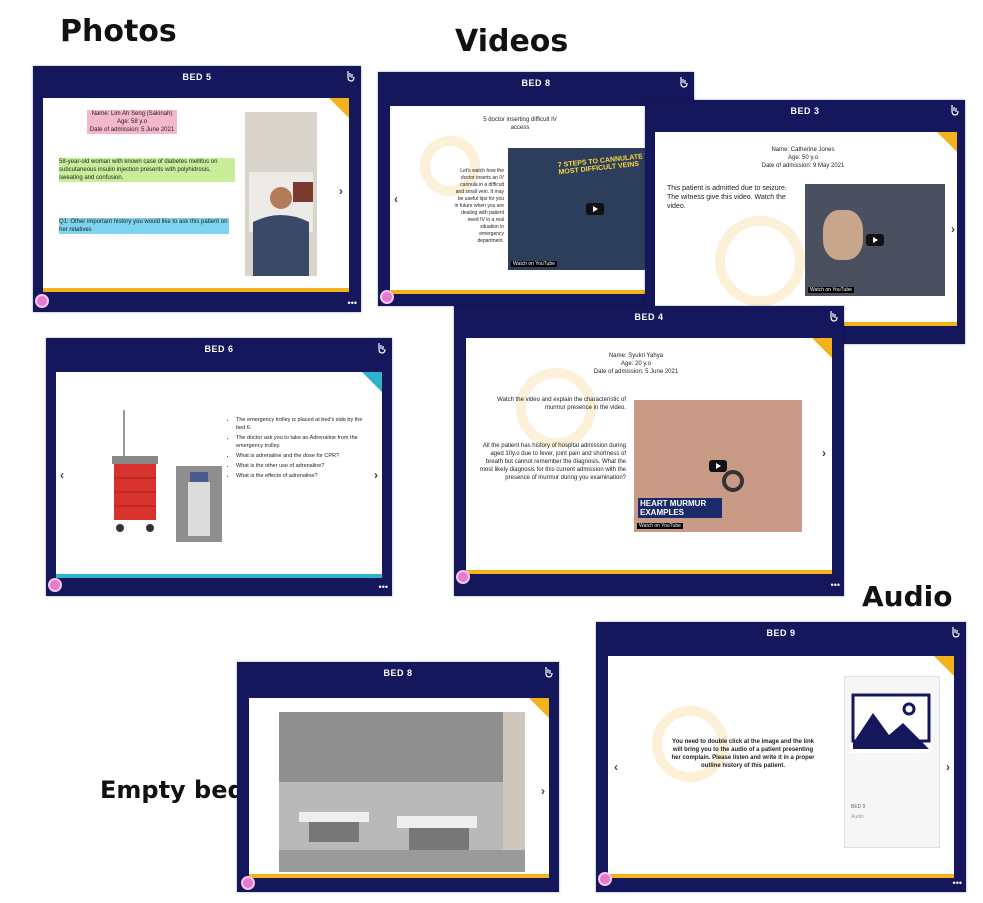 The width and height of the screenshot is (983, 903). Describe the element at coordinates (197, 77) in the screenshot. I see `bed5-title: BED 5` at that location.